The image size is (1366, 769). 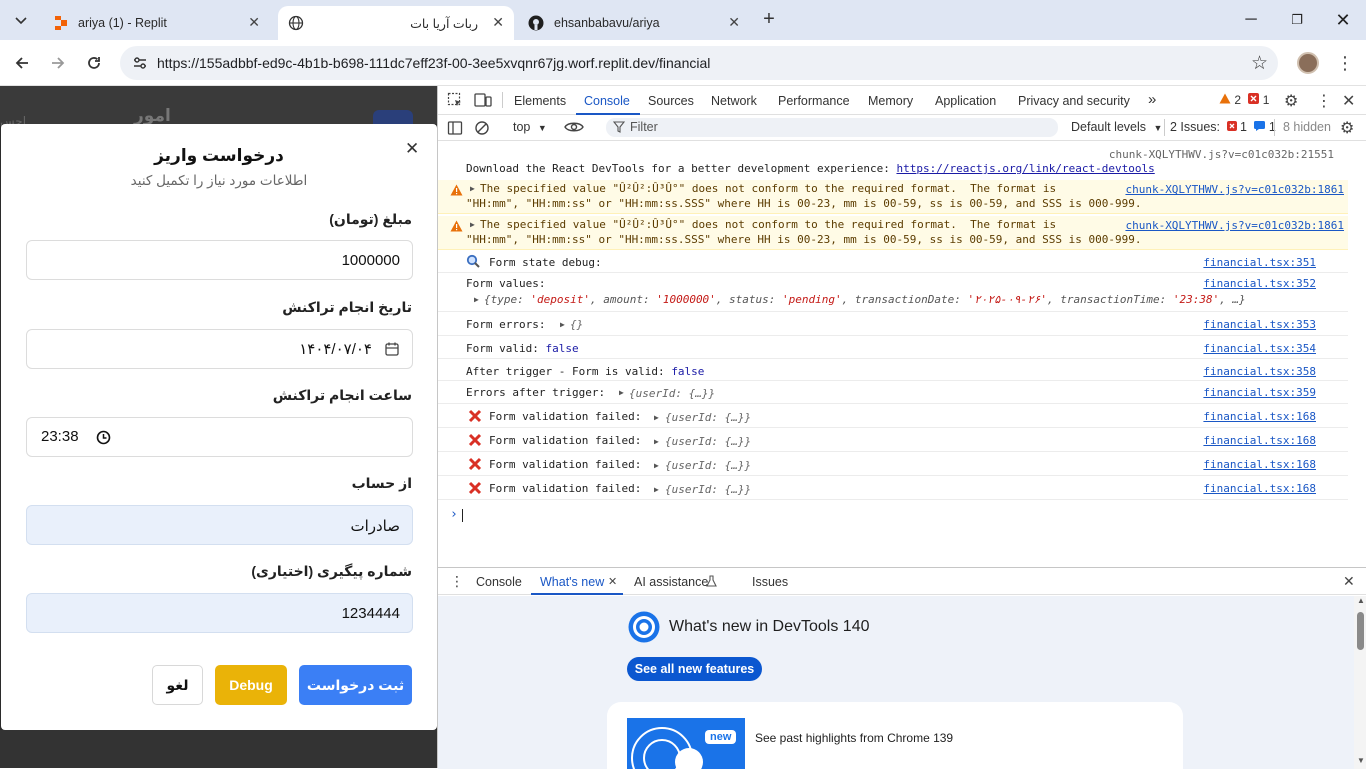 I want to click on settings-gear-icon: ⚙, so click(x=1291, y=101).